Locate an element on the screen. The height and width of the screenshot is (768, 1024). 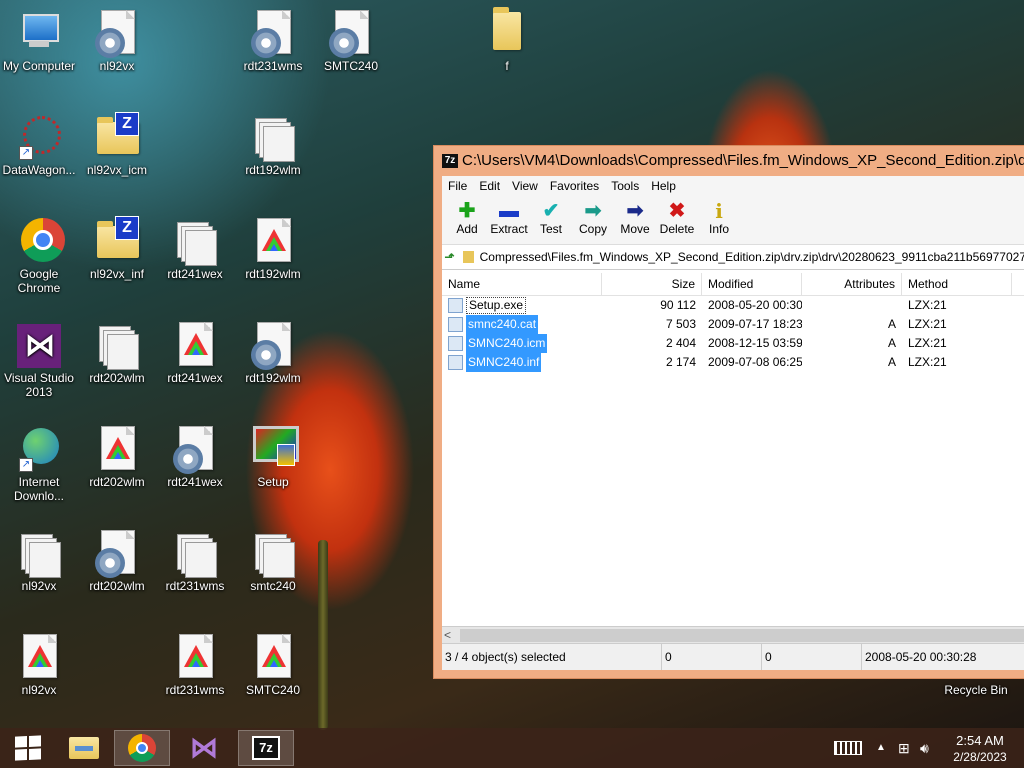
status-size: 0 is located at coordinates (712, 657).